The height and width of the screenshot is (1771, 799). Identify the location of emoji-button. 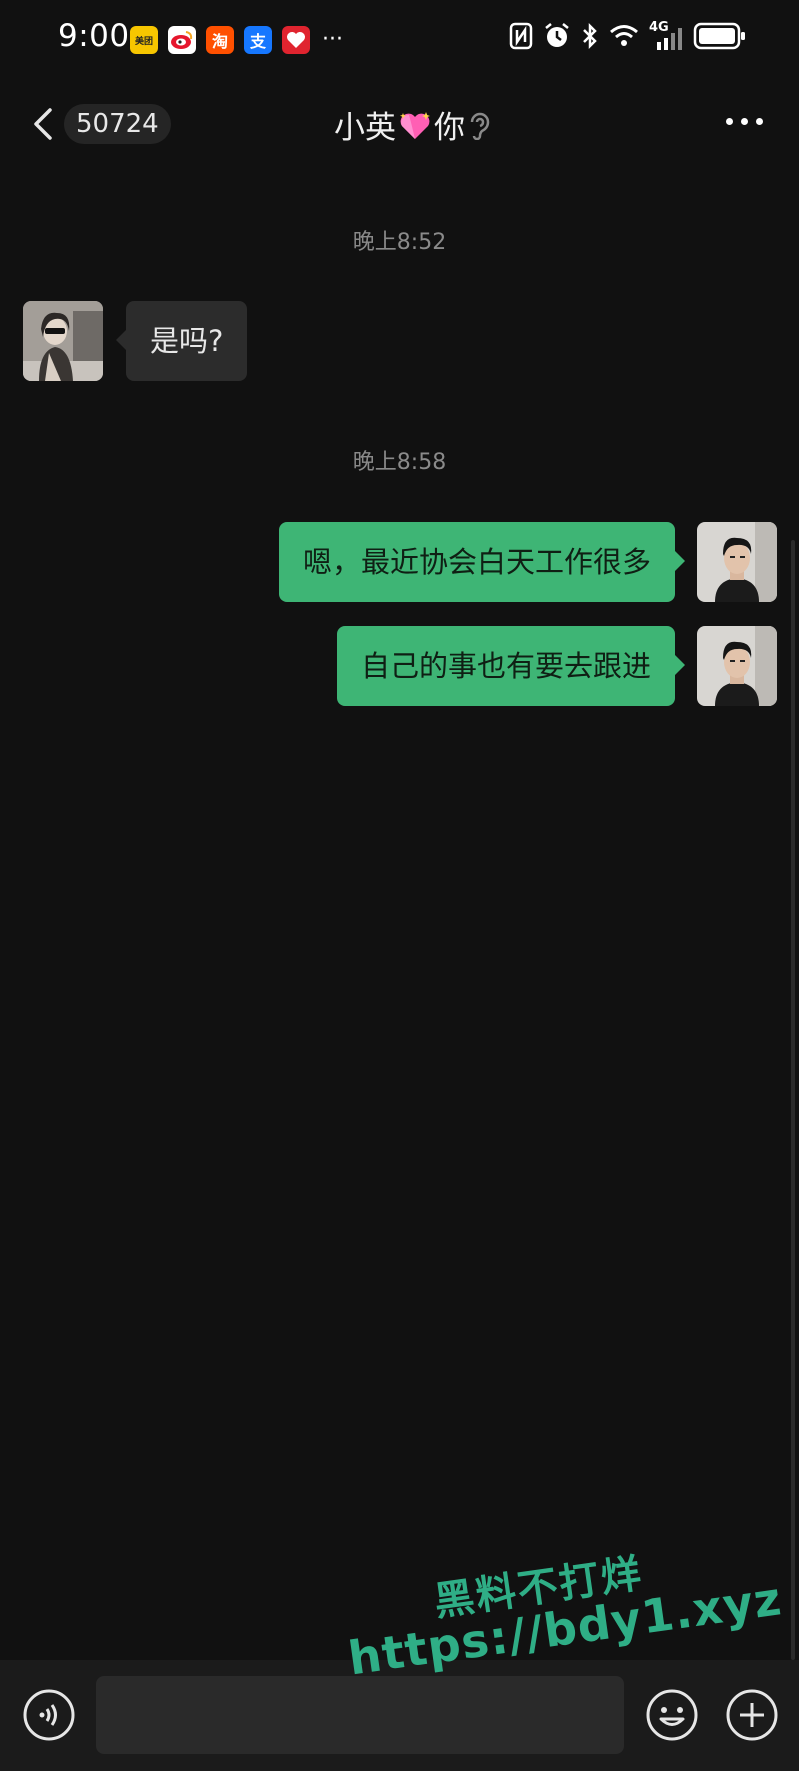
(672, 1715).